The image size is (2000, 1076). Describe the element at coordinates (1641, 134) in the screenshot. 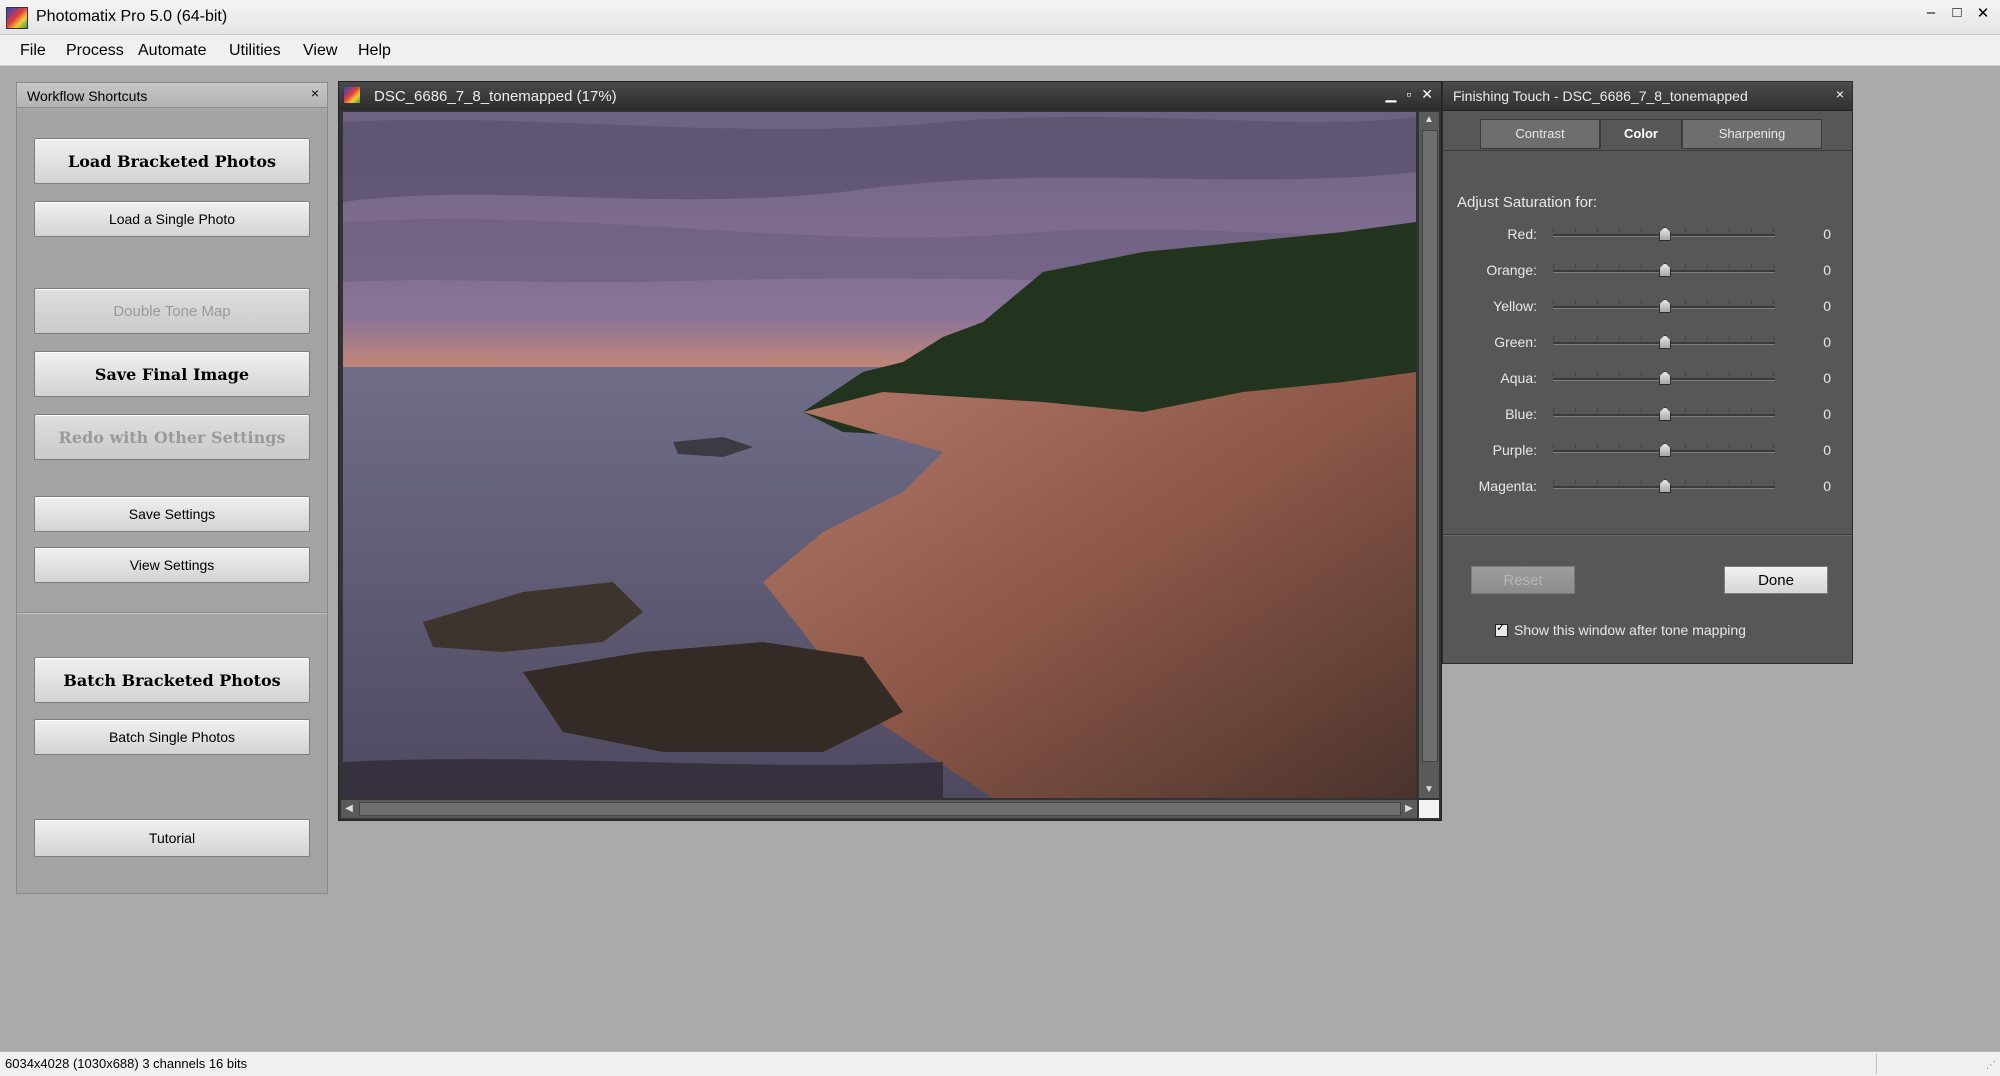

I see `tab-color: Color` at that location.